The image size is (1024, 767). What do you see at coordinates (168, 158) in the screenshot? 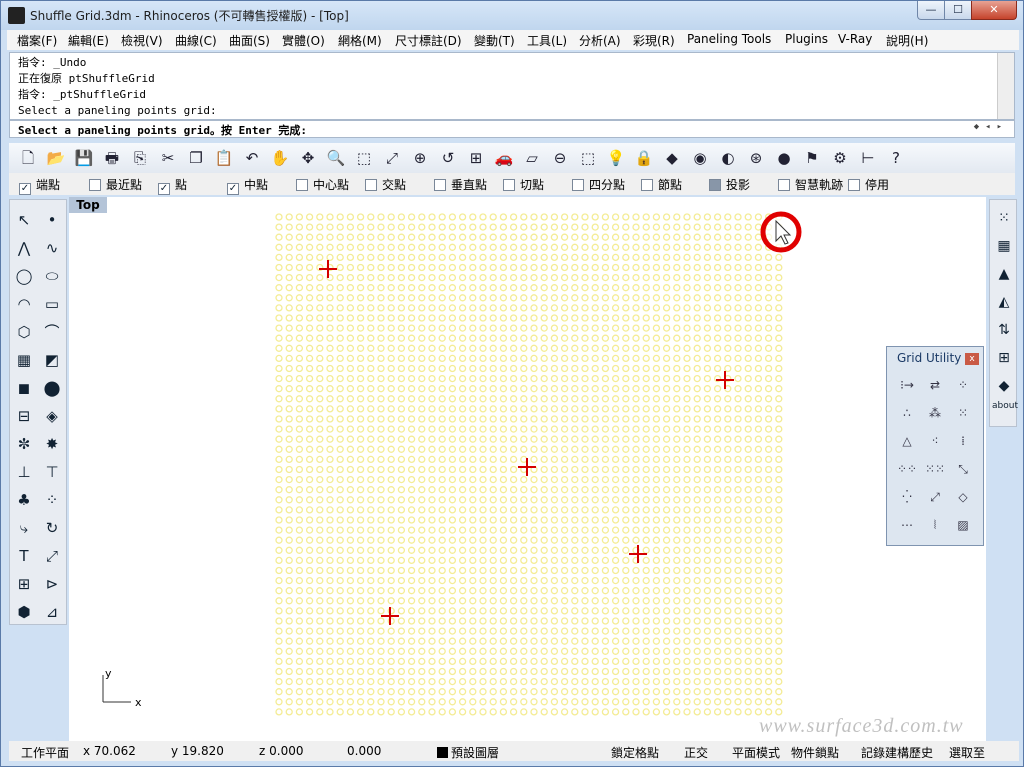
I see `cut-icon: ✂` at bounding box center [168, 158].